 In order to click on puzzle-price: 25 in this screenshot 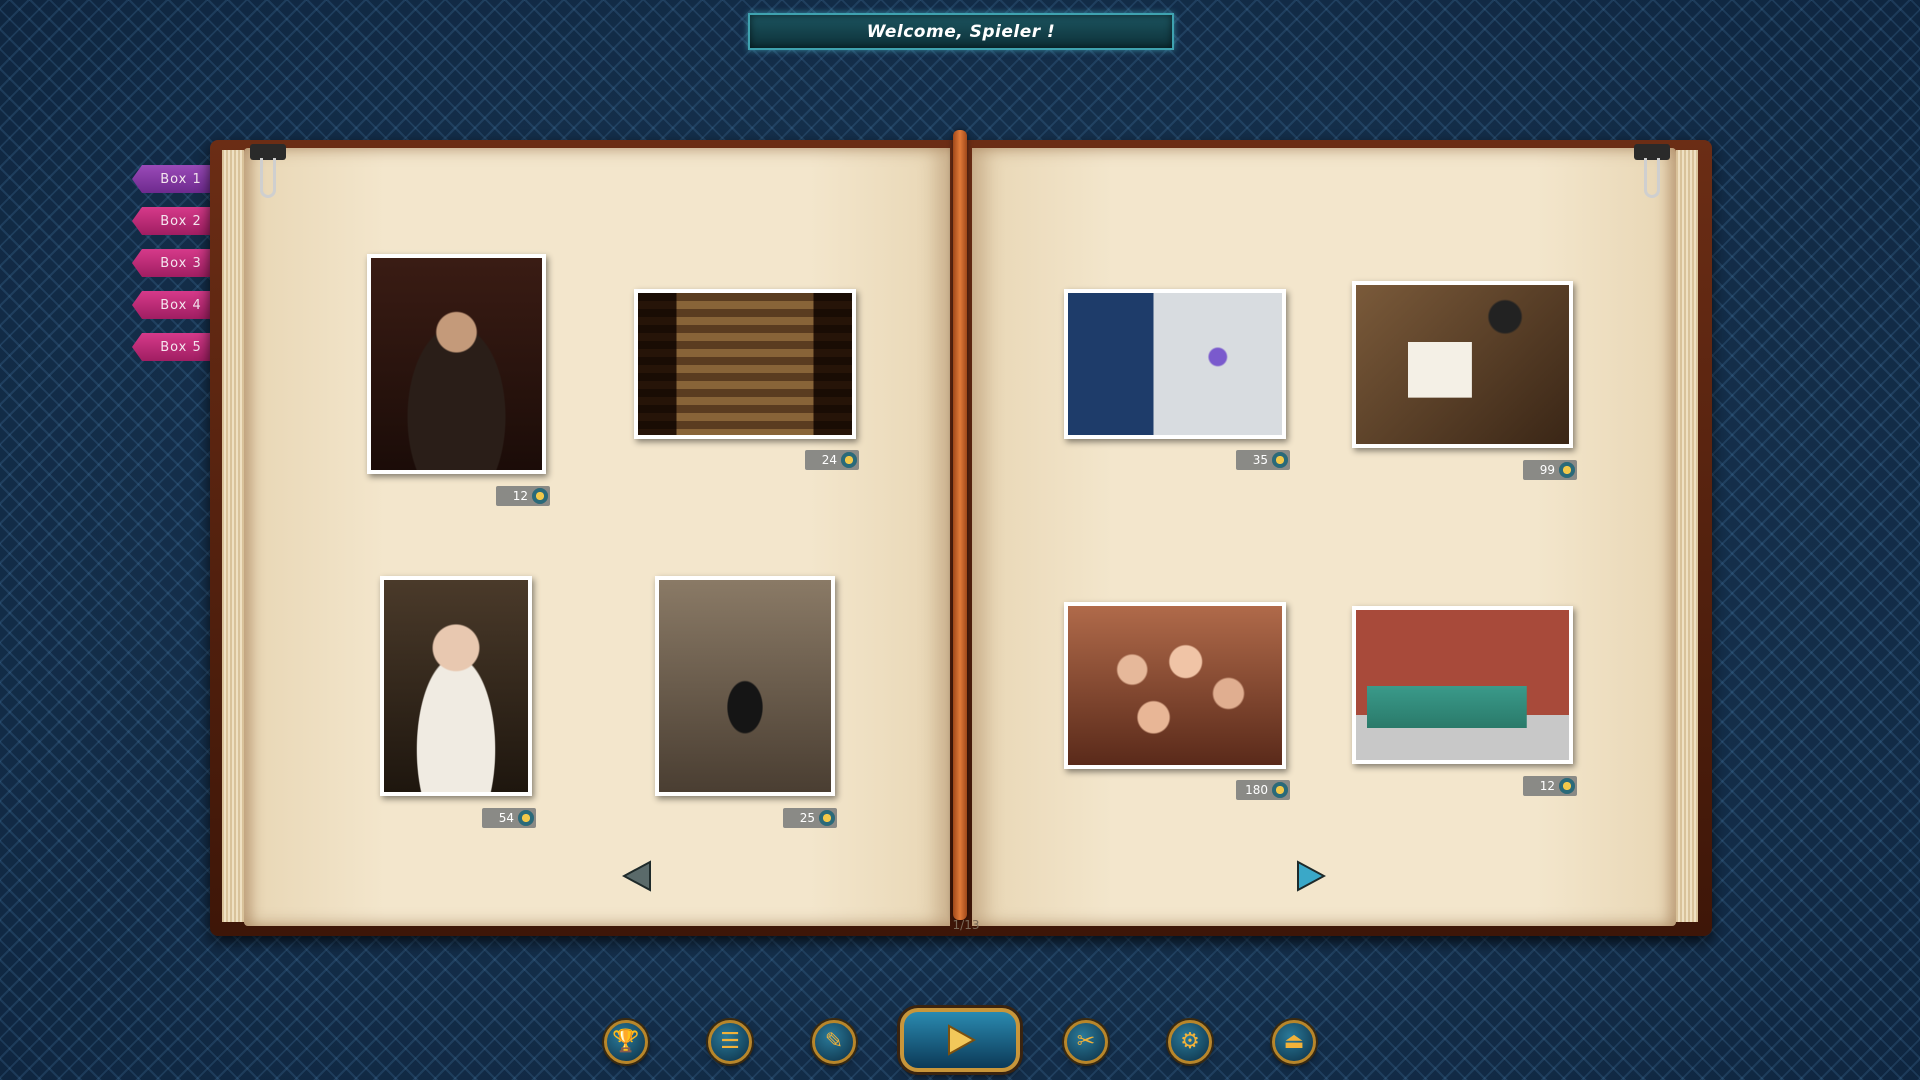, I will do `click(810, 818)`.